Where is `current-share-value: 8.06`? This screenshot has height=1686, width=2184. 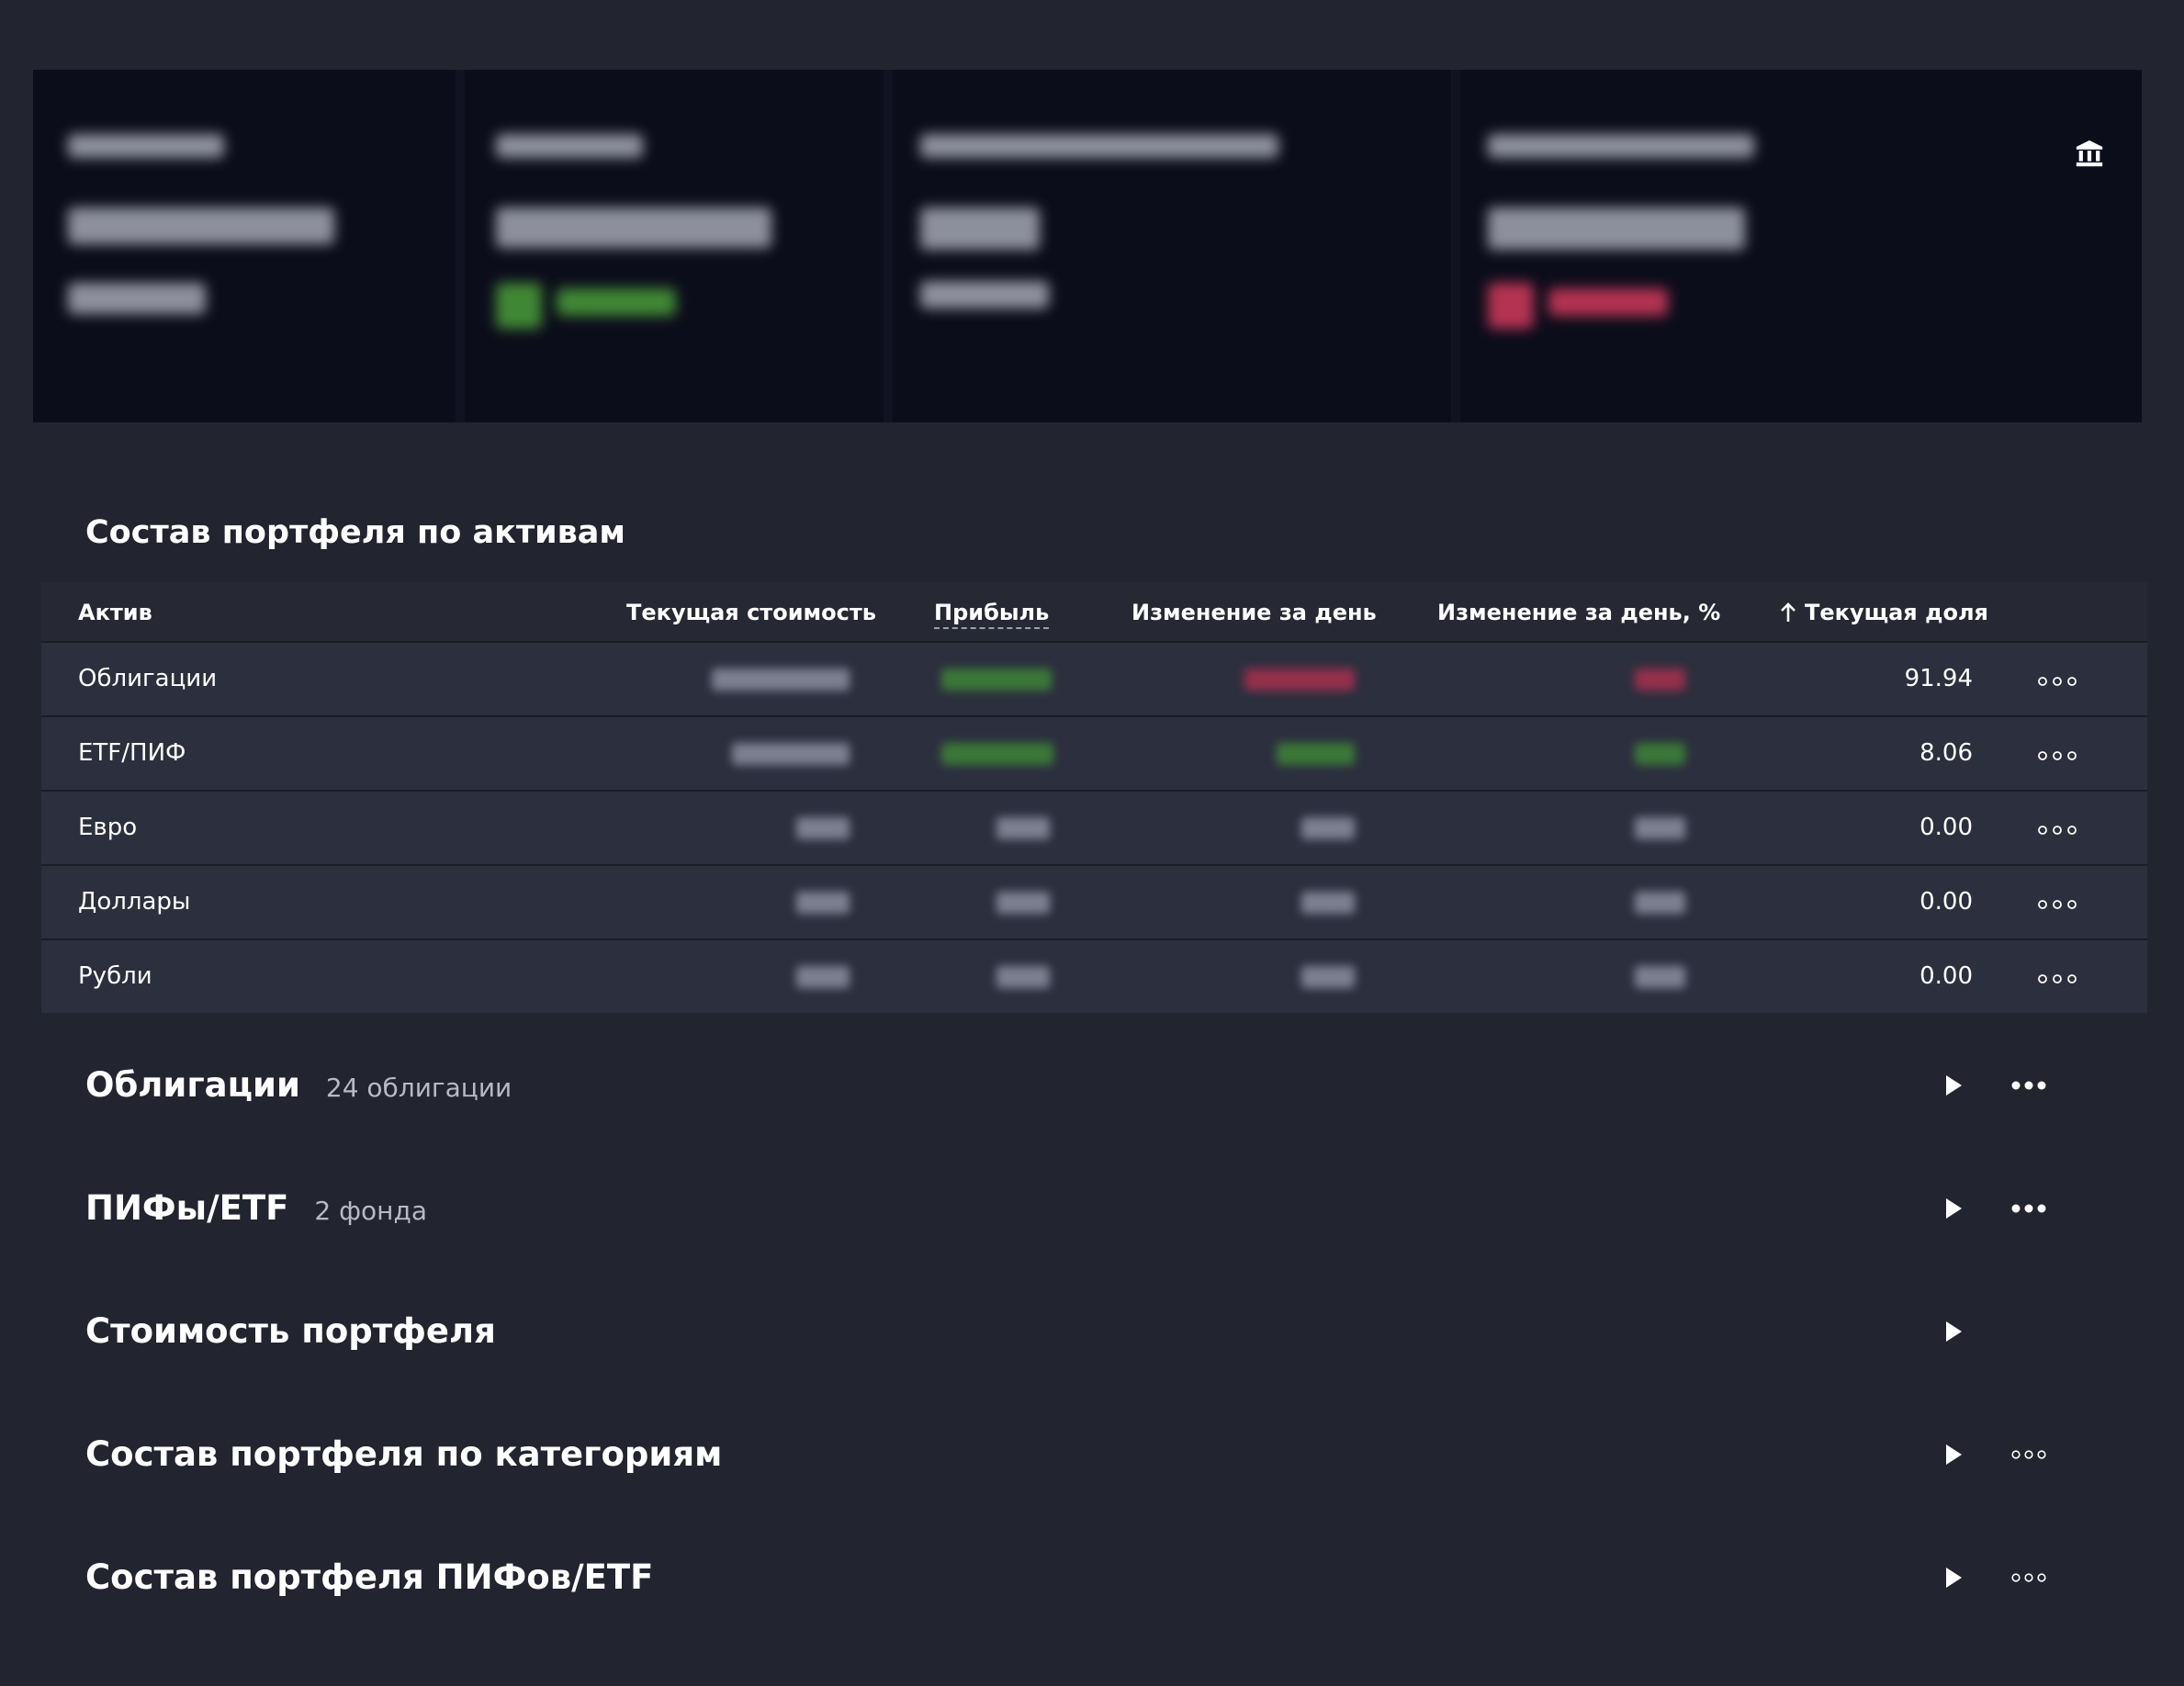 current-share-value: 8.06 is located at coordinates (1946, 753).